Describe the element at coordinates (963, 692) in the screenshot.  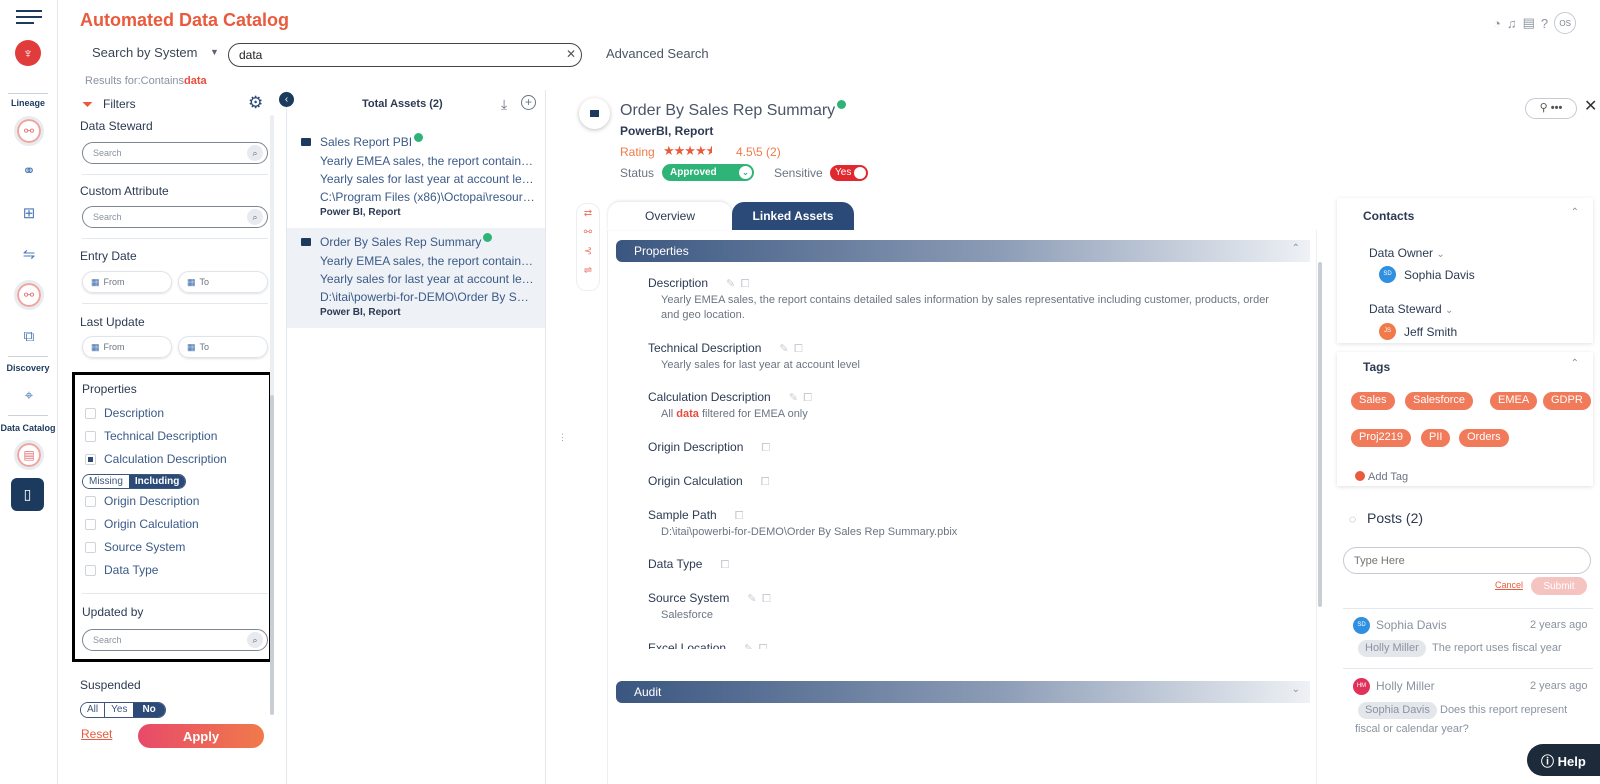
I see `audit-section-header: Audit ⌄` at that location.